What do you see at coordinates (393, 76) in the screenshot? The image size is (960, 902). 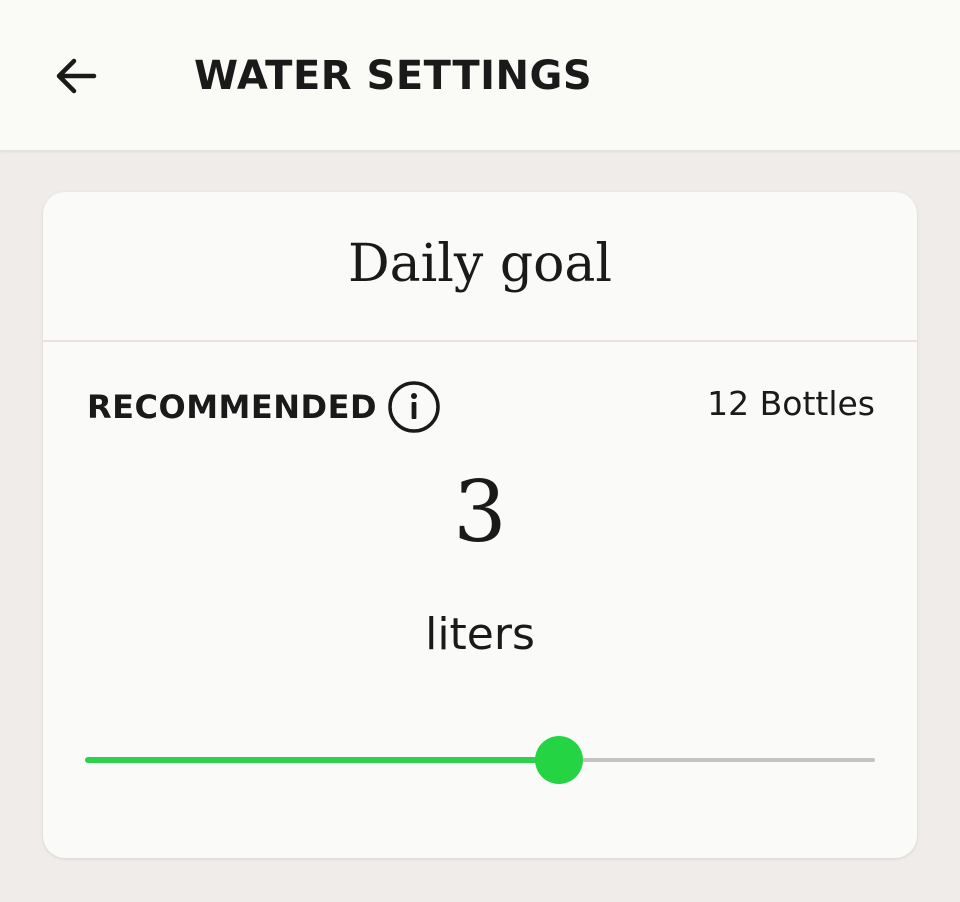 I see `page-title: WATER SETTINGS` at bounding box center [393, 76].